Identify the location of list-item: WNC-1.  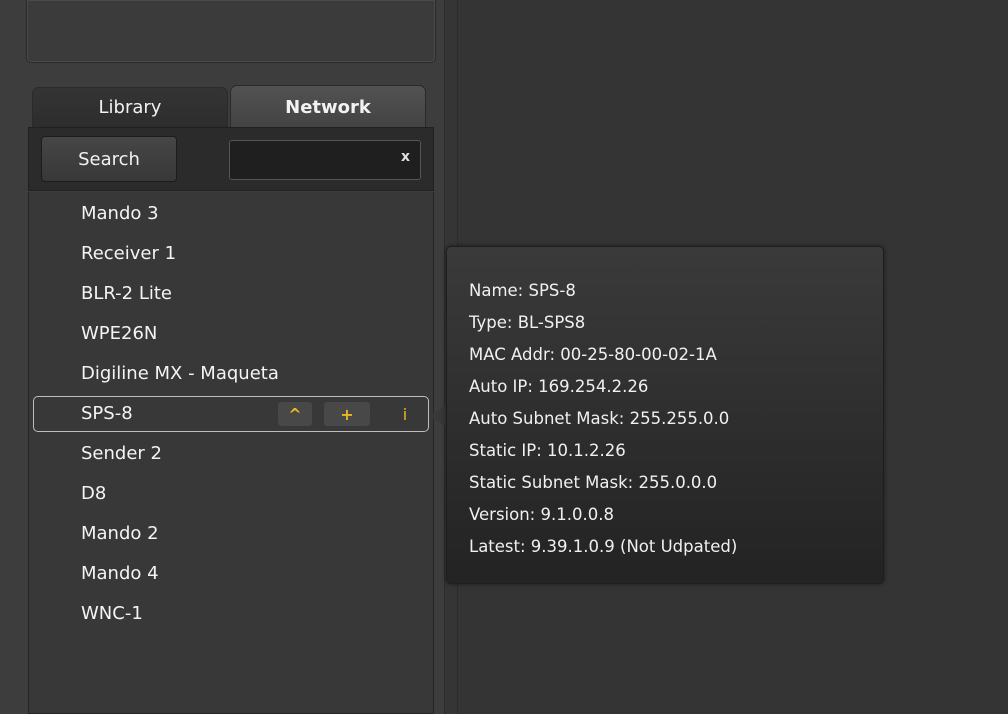
(231, 614).